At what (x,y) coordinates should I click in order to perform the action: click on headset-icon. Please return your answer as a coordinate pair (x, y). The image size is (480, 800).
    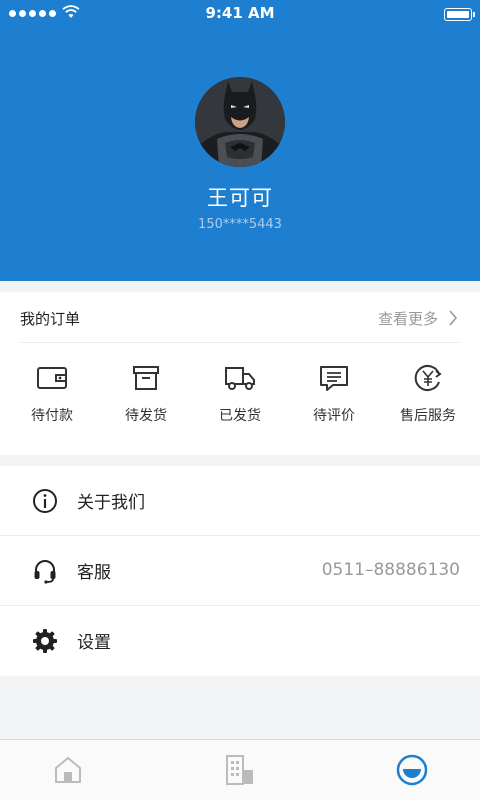
    Looking at the image, I should click on (45, 572).